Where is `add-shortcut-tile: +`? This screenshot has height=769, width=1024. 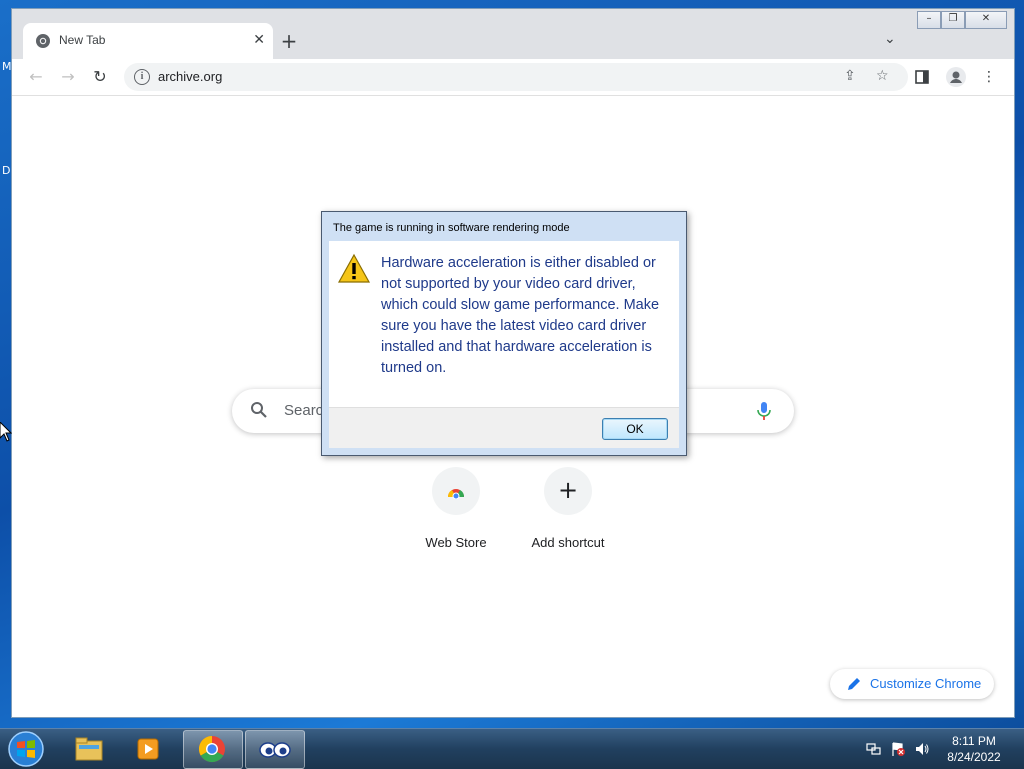
add-shortcut-tile: + is located at coordinates (568, 491).